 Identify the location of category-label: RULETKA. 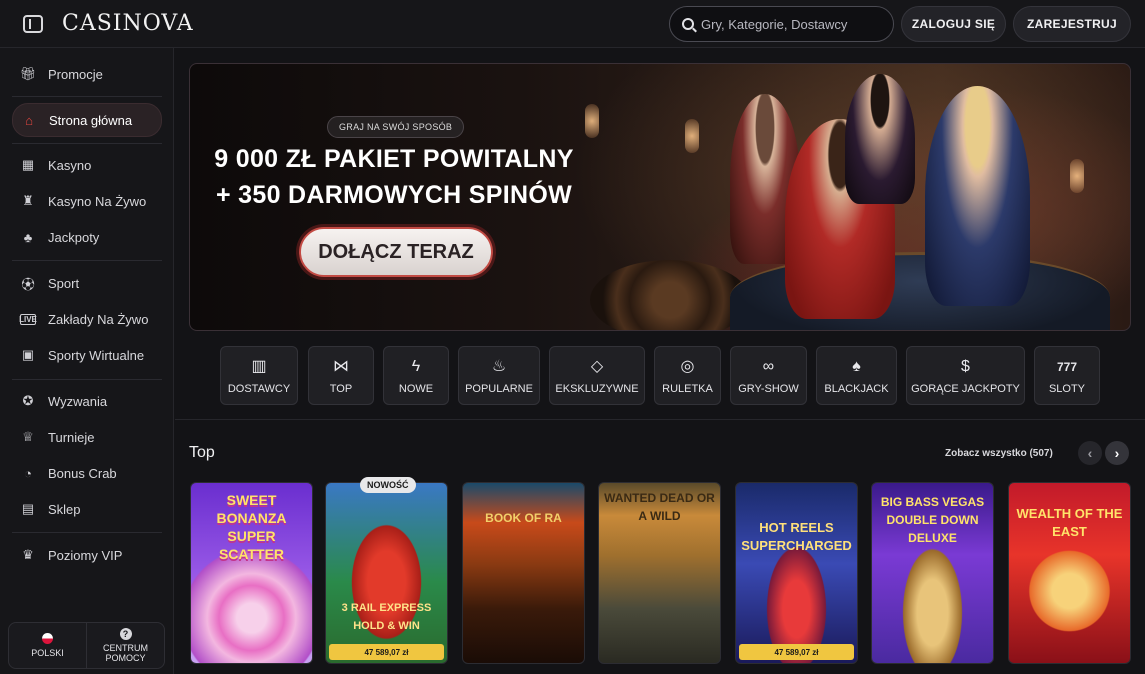
(687, 388).